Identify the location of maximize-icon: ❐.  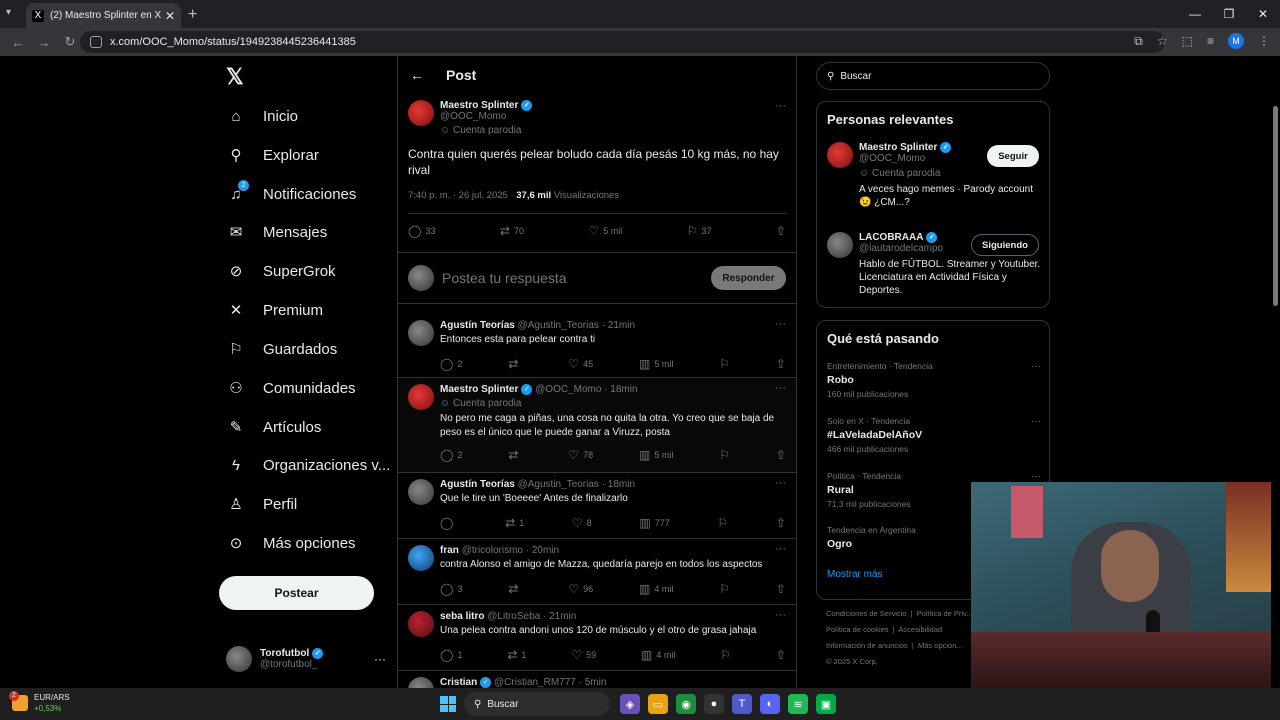
(1229, 14).